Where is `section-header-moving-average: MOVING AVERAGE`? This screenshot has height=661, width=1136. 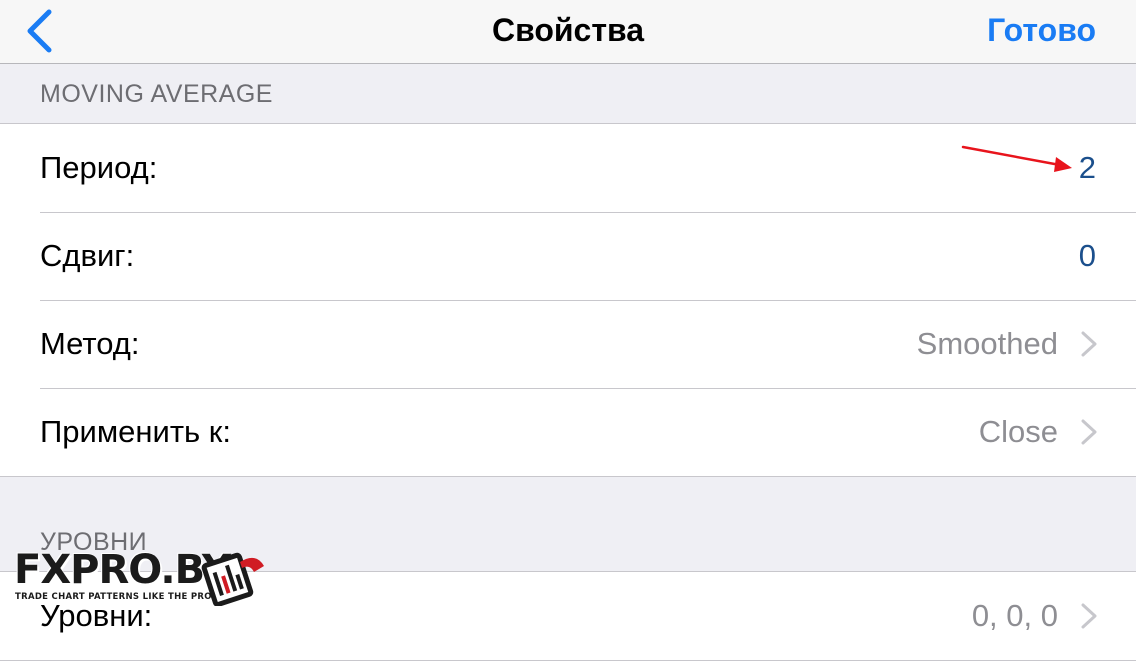
section-header-moving-average: MOVING AVERAGE is located at coordinates (156, 94).